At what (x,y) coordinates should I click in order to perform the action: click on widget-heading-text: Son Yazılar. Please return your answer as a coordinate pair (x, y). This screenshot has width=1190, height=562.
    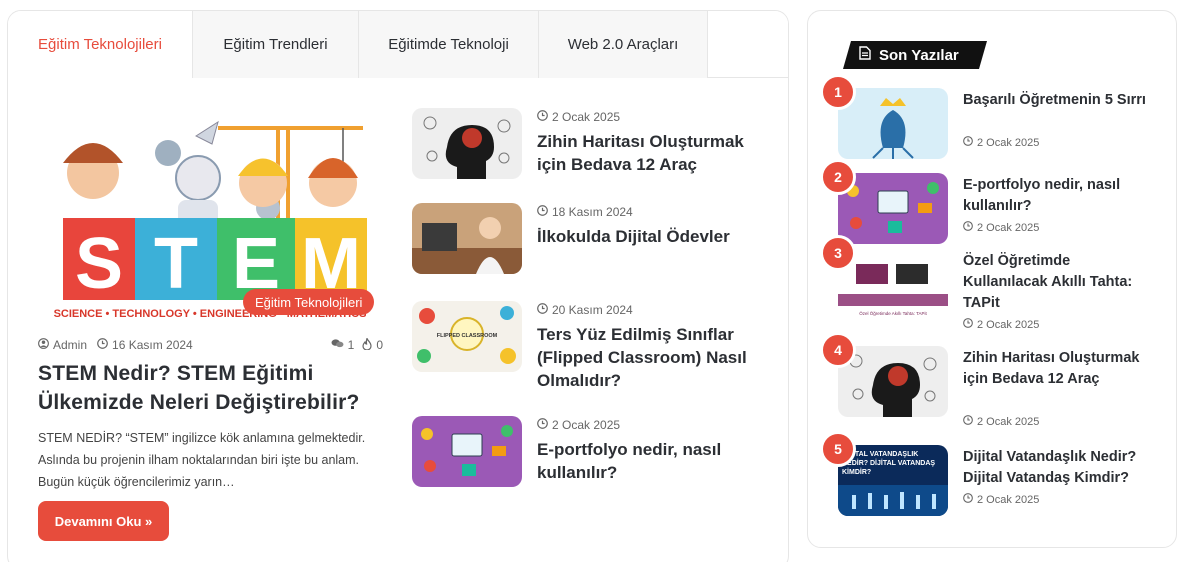
    Looking at the image, I should click on (919, 55).